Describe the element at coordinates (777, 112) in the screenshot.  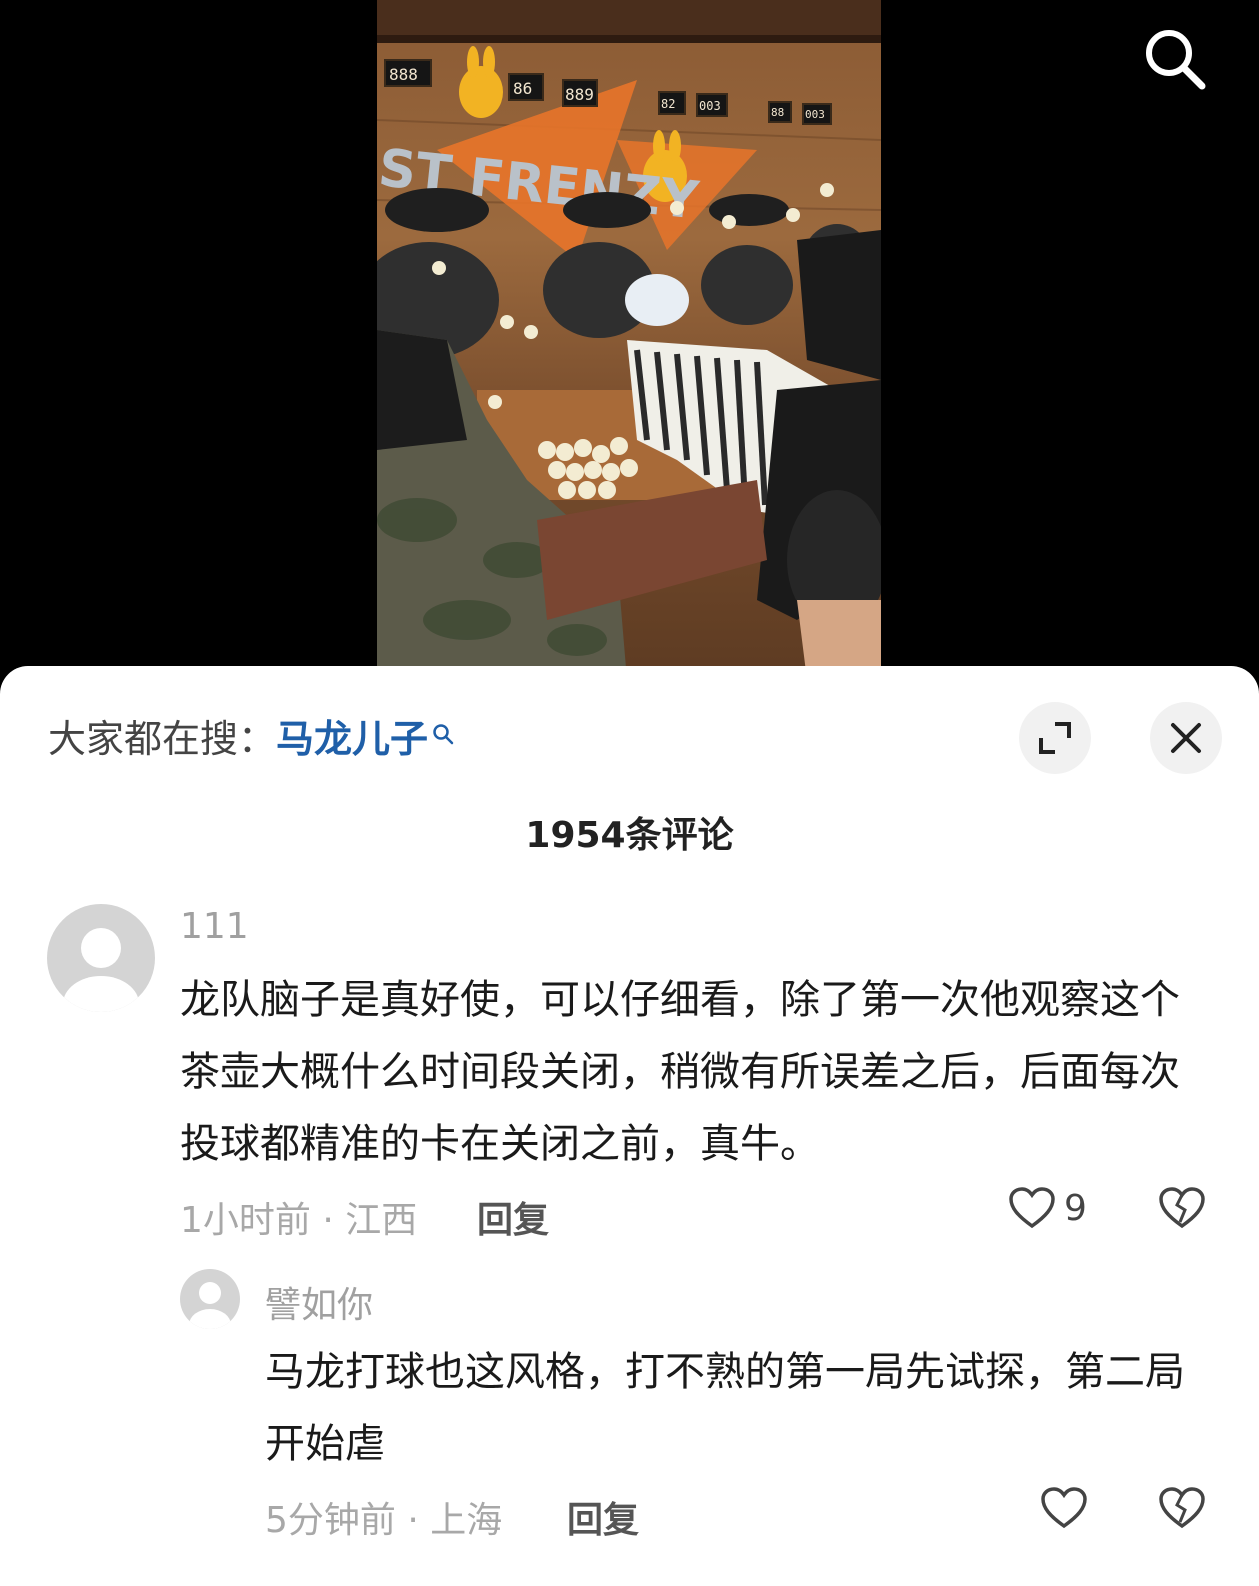
I see `scoreboard-text: 88` at that location.